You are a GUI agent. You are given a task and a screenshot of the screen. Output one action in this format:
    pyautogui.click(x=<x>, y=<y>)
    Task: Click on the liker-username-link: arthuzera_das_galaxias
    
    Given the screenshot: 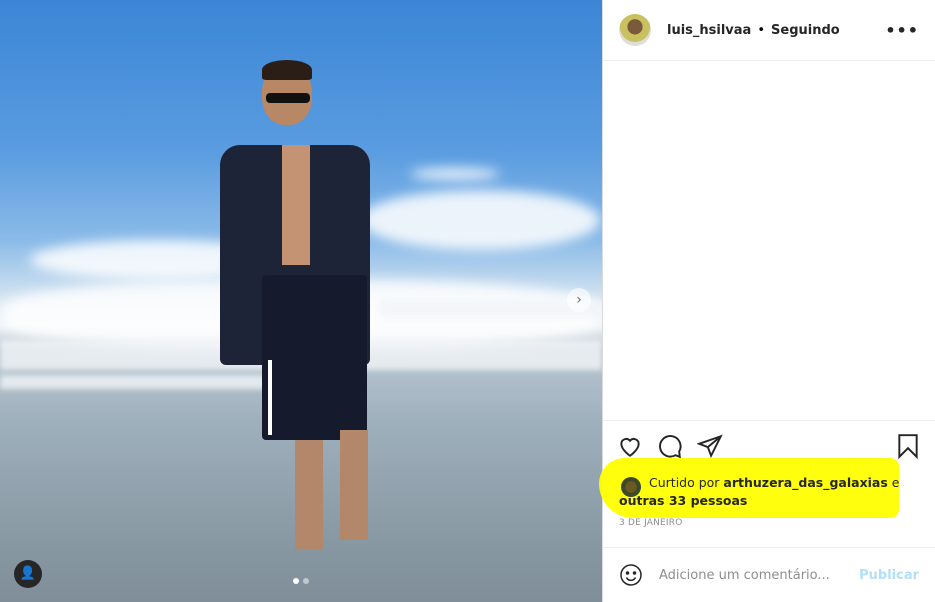 What is the action you would take?
    pyautogui.click(x=805, y=482)
    